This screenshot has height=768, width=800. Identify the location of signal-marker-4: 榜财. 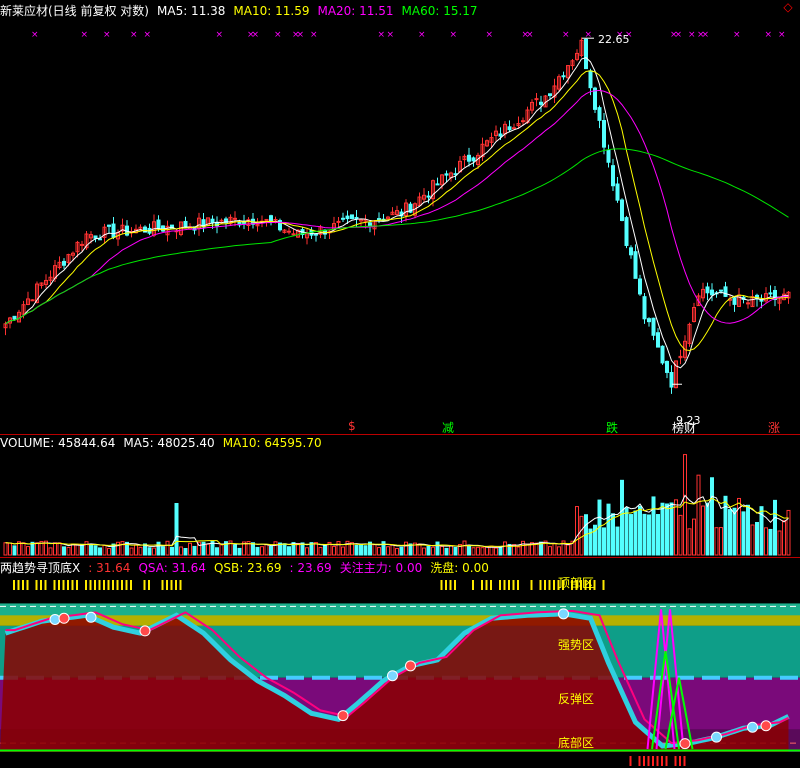
(684, 428).